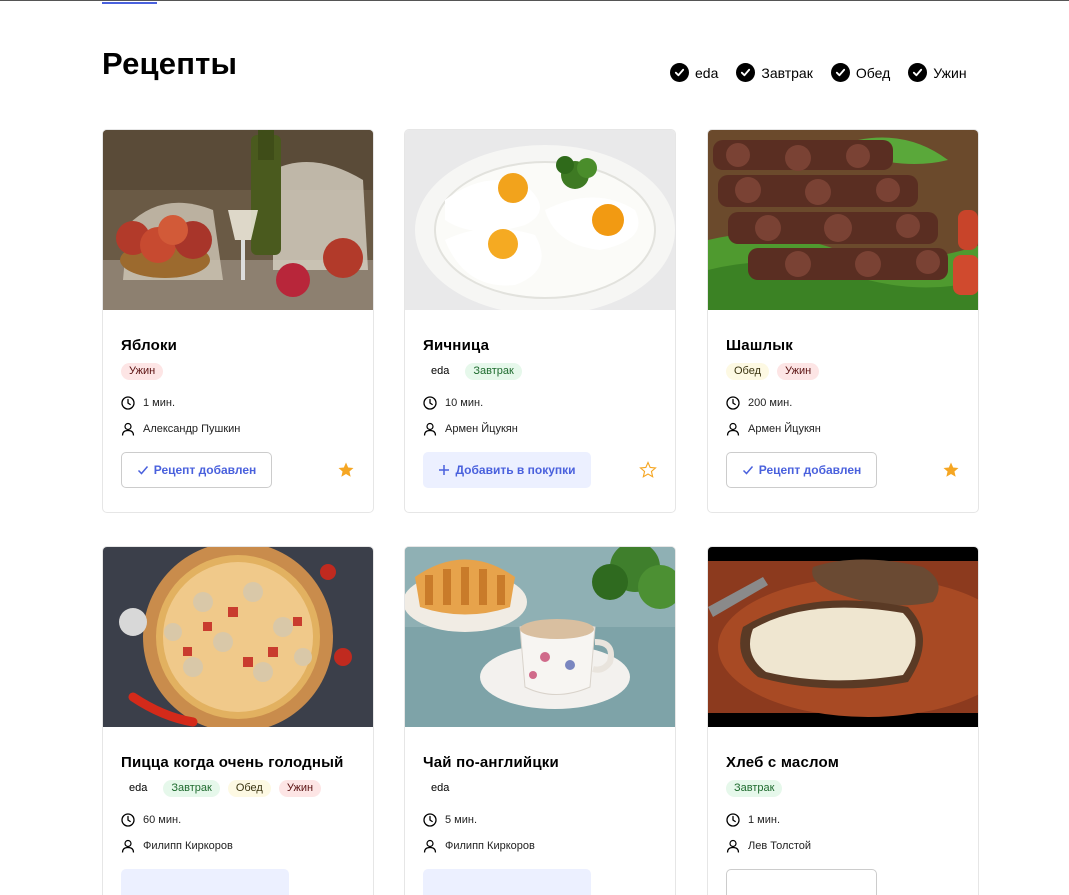  I want to click on recipe-title: Шашлык, so click(843, 346).